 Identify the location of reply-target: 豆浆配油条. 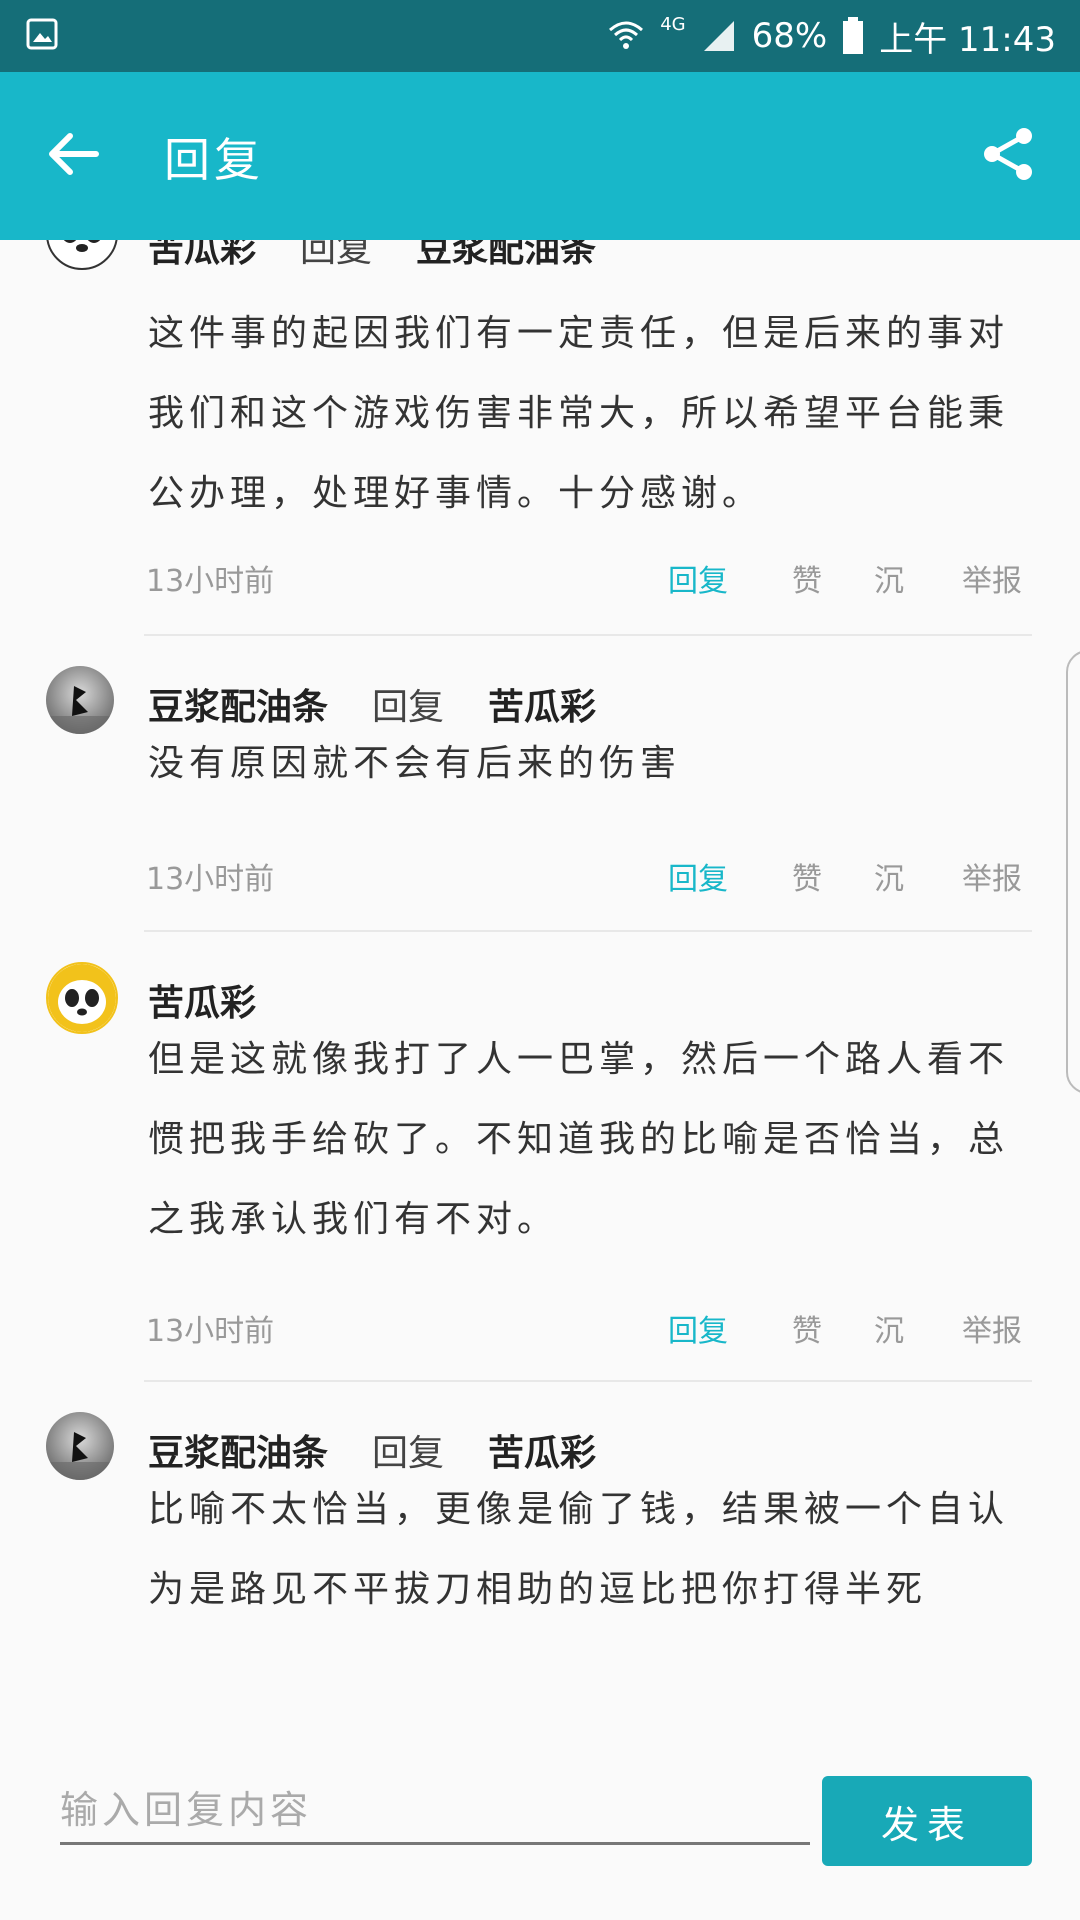
(506, 255).